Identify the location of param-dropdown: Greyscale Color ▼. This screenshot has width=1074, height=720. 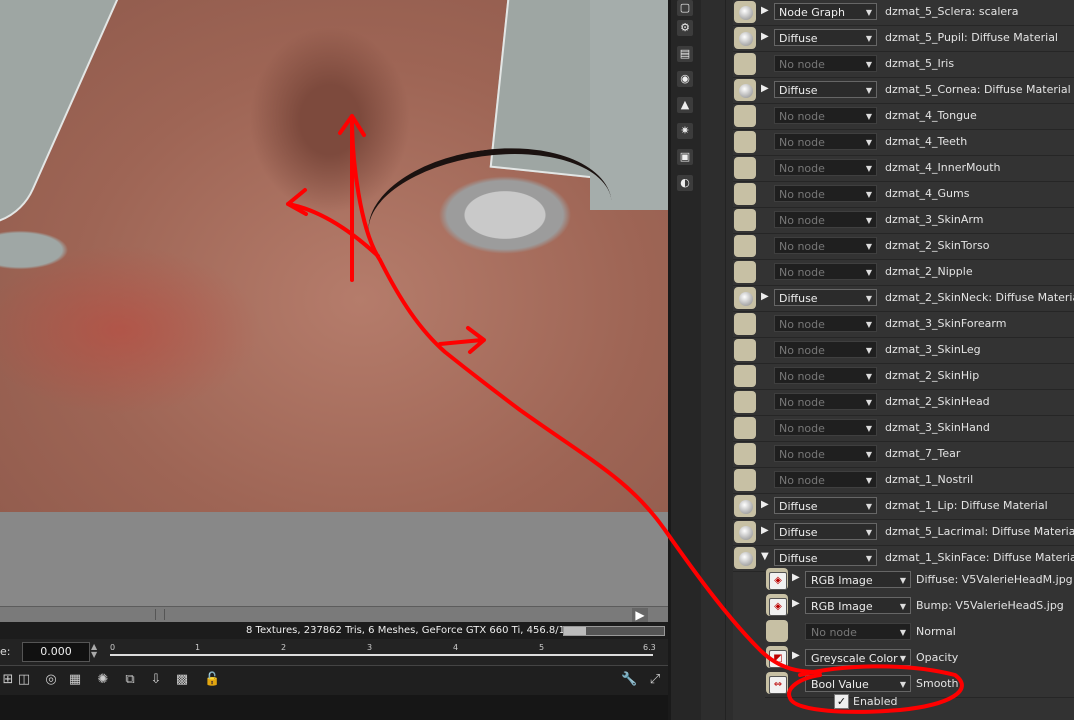
(858, 657).